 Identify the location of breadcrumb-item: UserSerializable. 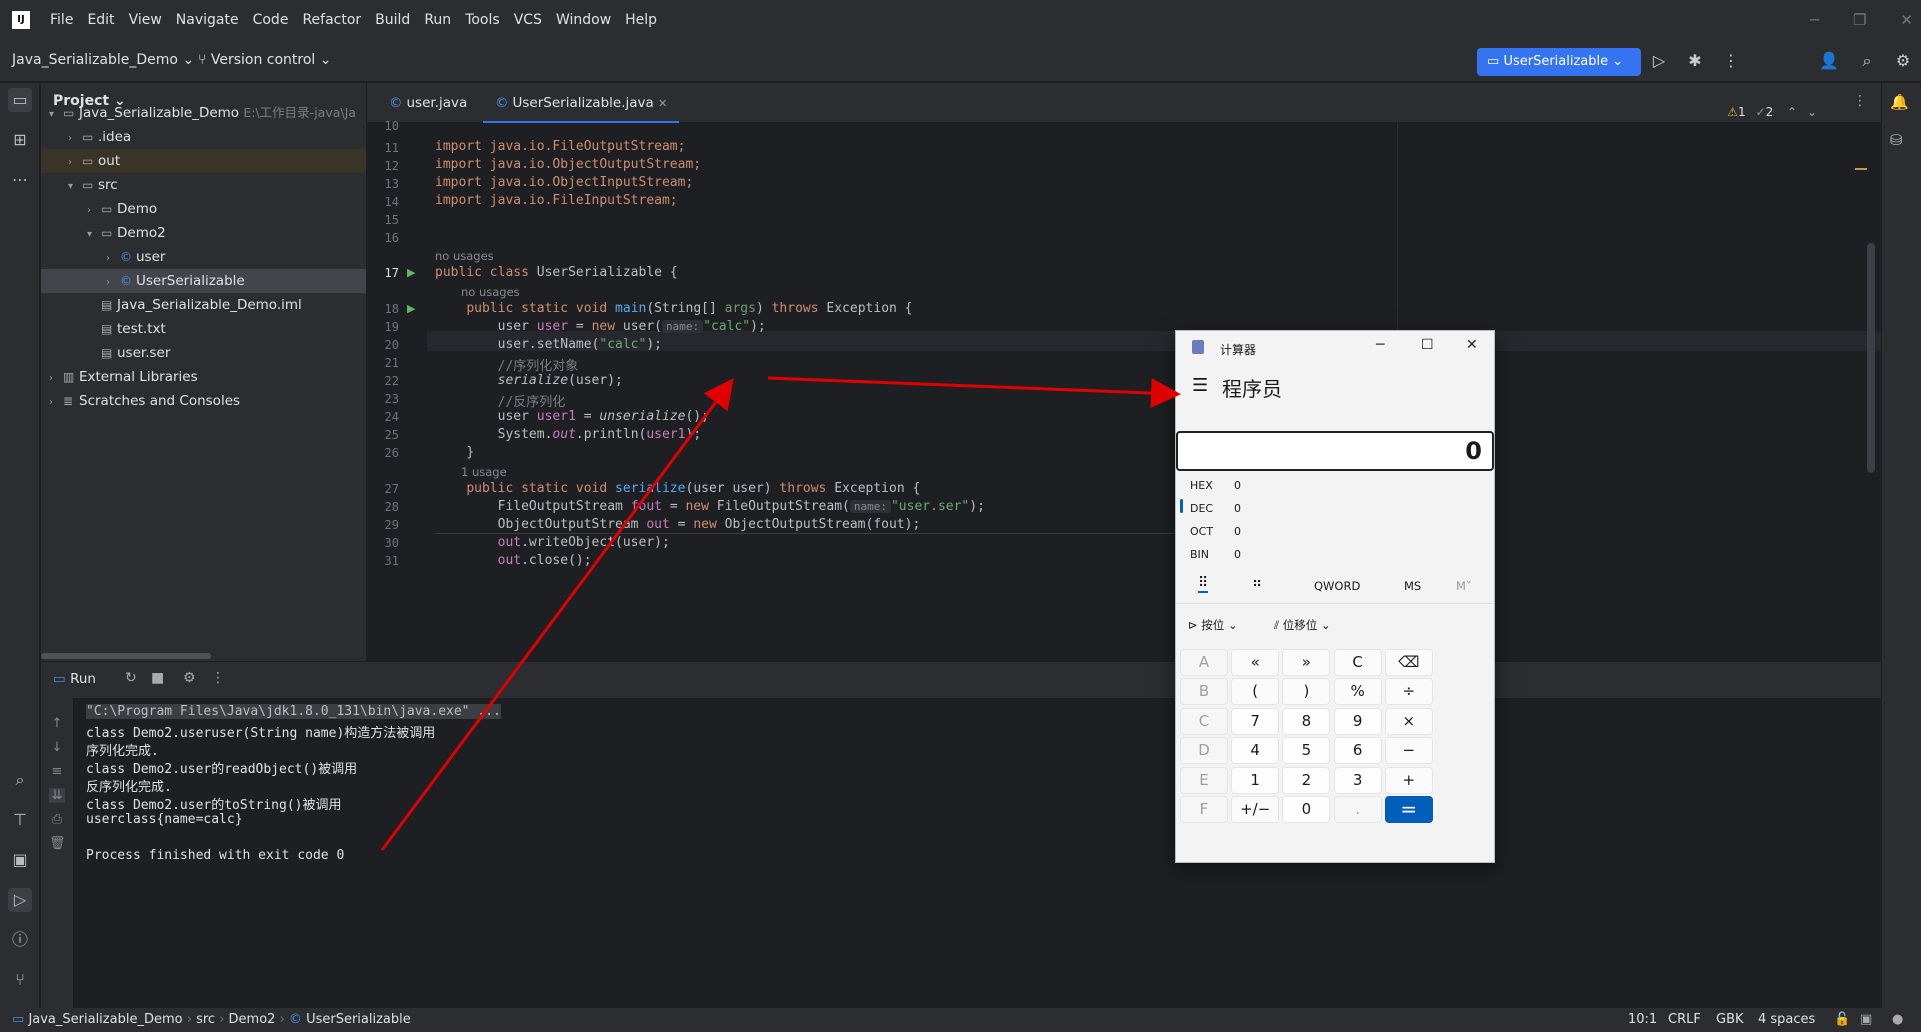
(358, 1019).